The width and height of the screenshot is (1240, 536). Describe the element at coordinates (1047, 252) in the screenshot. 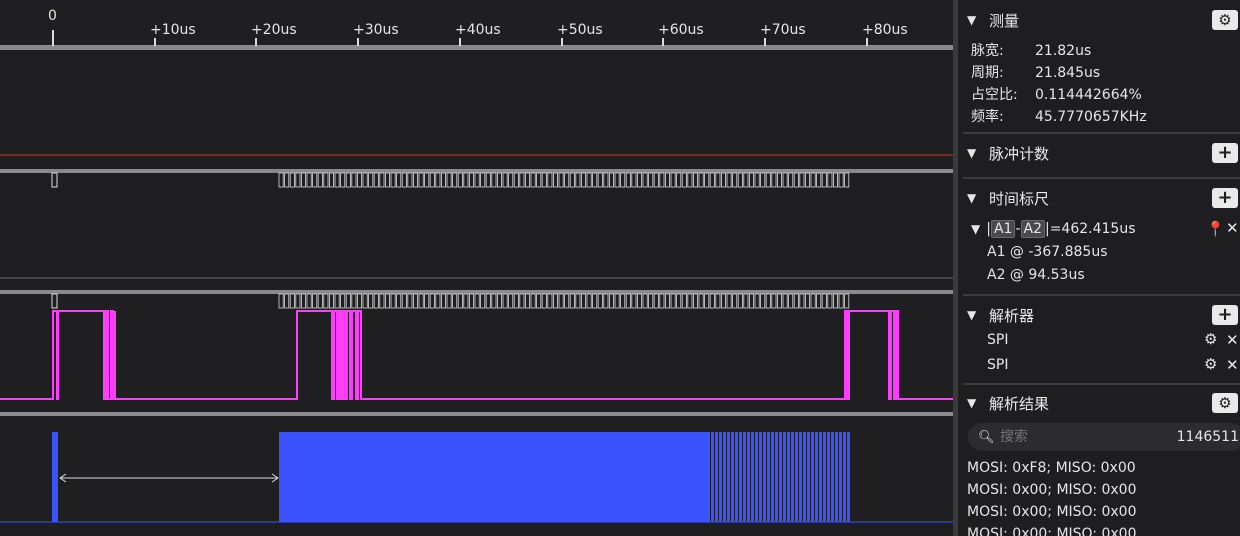

I see `marker-a1-position: A1 @ -367.885us` at that location.